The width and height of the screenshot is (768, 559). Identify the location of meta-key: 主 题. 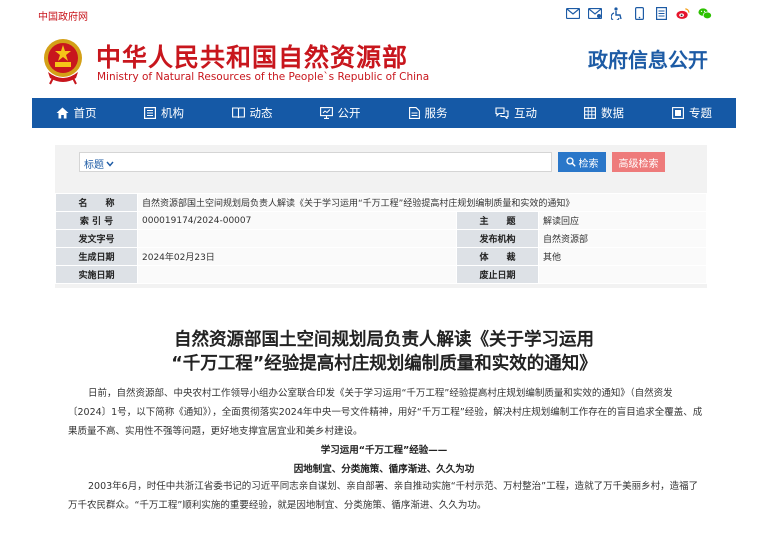
(497, 220).